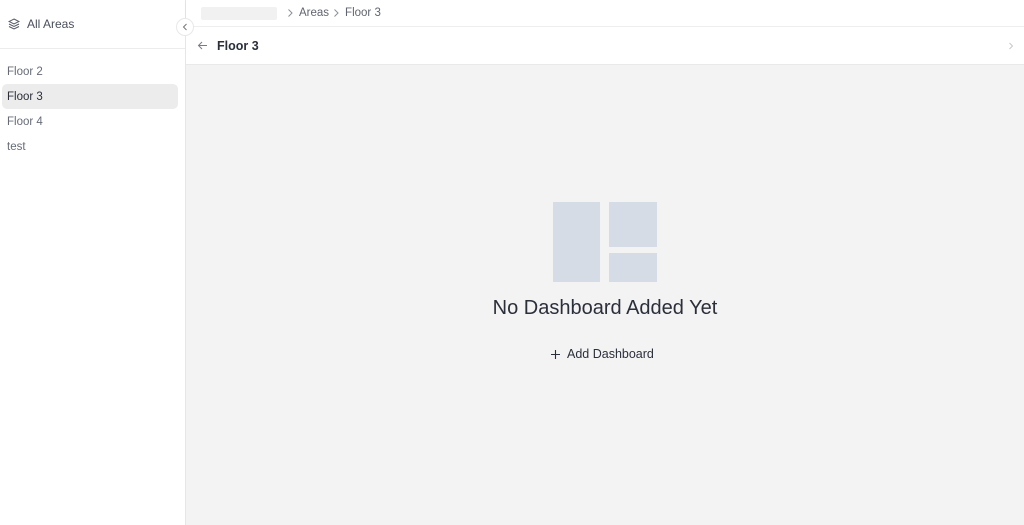  I want to click on breadcrumb-root-placeholder, so click(239, 13).